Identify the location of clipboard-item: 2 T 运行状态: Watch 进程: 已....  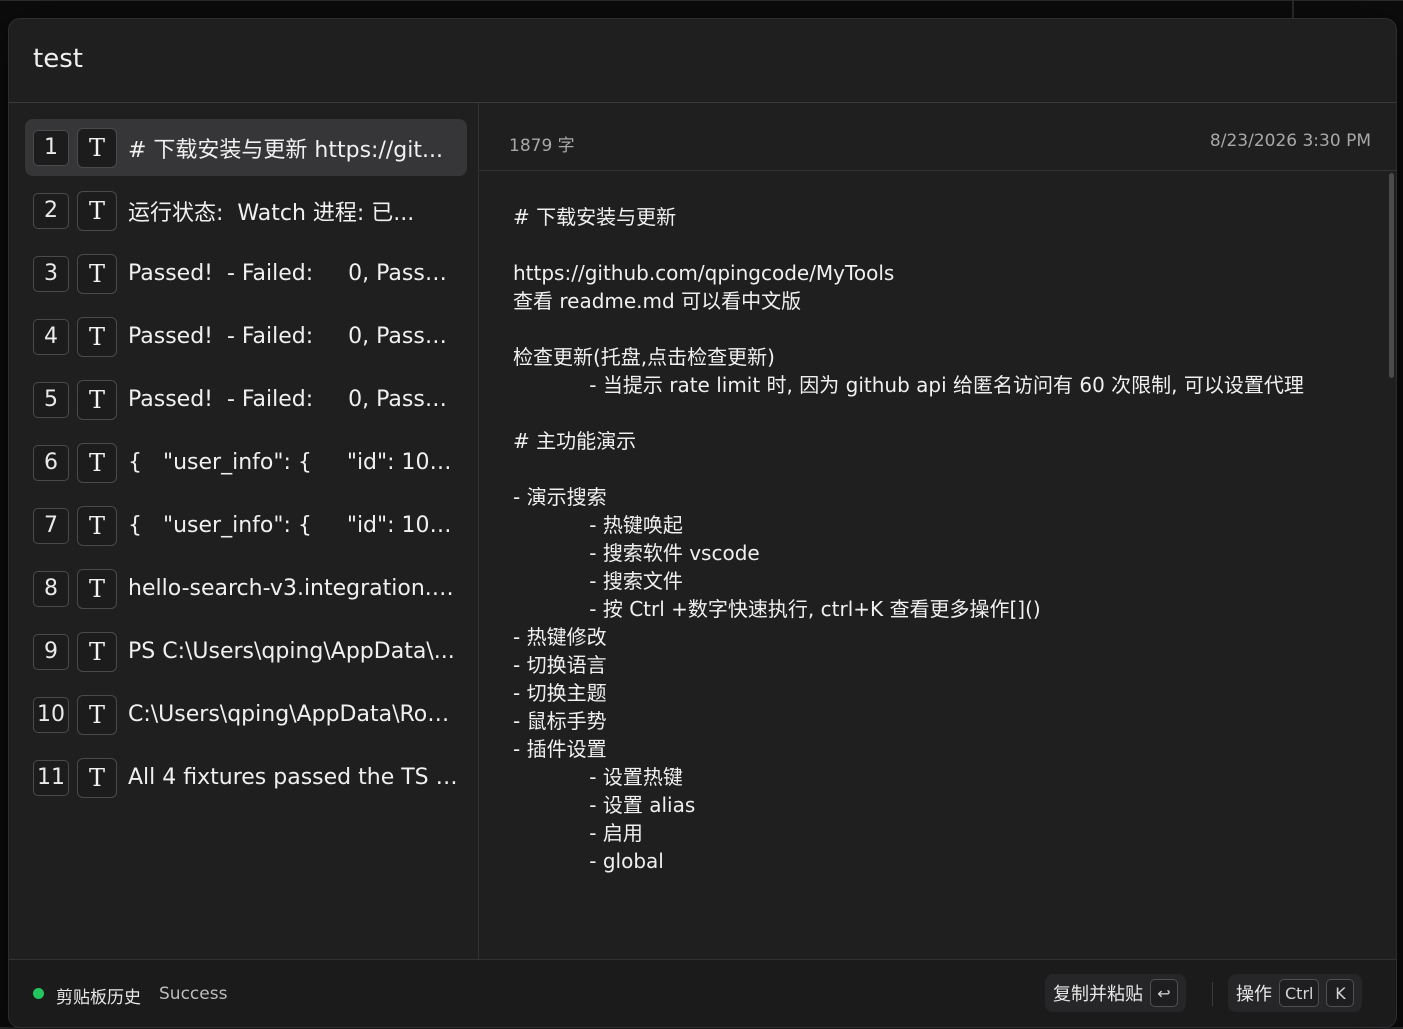
(246, 210).